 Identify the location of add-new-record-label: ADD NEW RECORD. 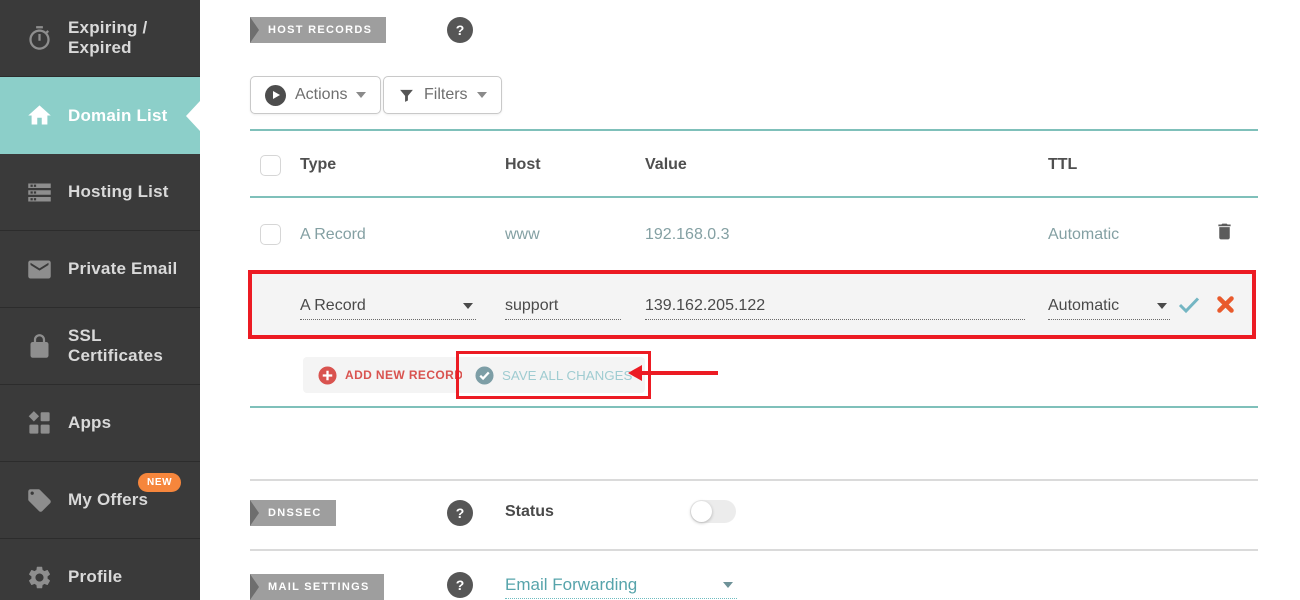
(404, 375).